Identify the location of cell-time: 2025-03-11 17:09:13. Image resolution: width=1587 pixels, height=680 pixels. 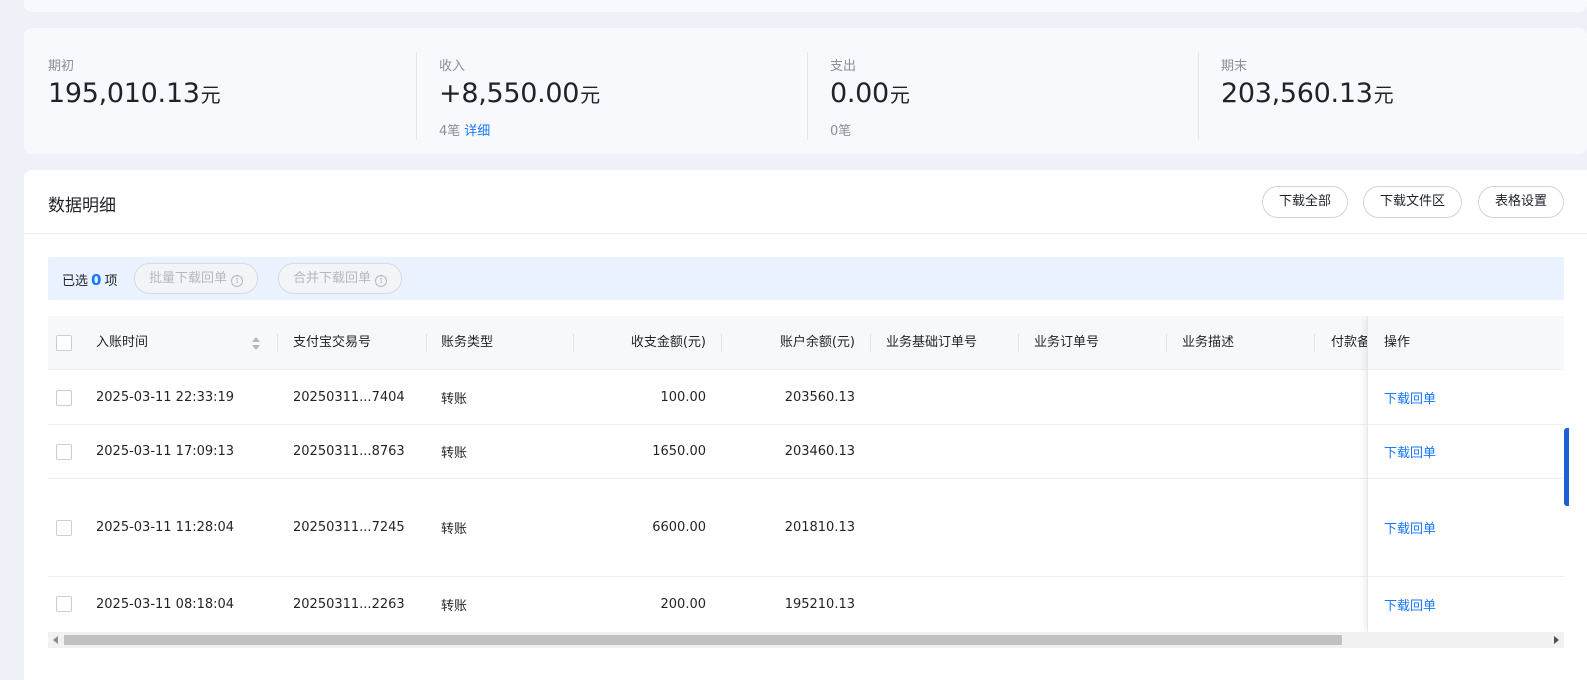
(165, 451).